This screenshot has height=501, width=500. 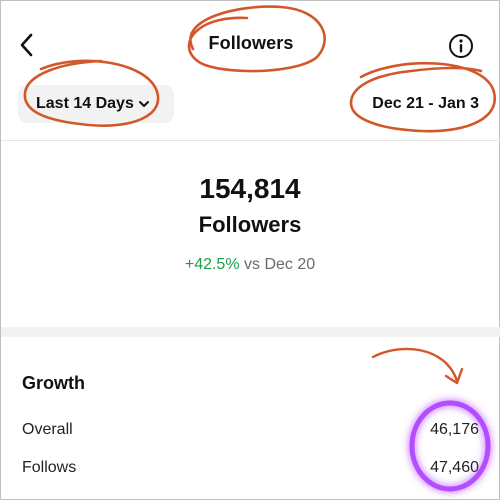 I want to click on date-range-dropdown-label: Last 14 Days, so click(x=85, y=103).